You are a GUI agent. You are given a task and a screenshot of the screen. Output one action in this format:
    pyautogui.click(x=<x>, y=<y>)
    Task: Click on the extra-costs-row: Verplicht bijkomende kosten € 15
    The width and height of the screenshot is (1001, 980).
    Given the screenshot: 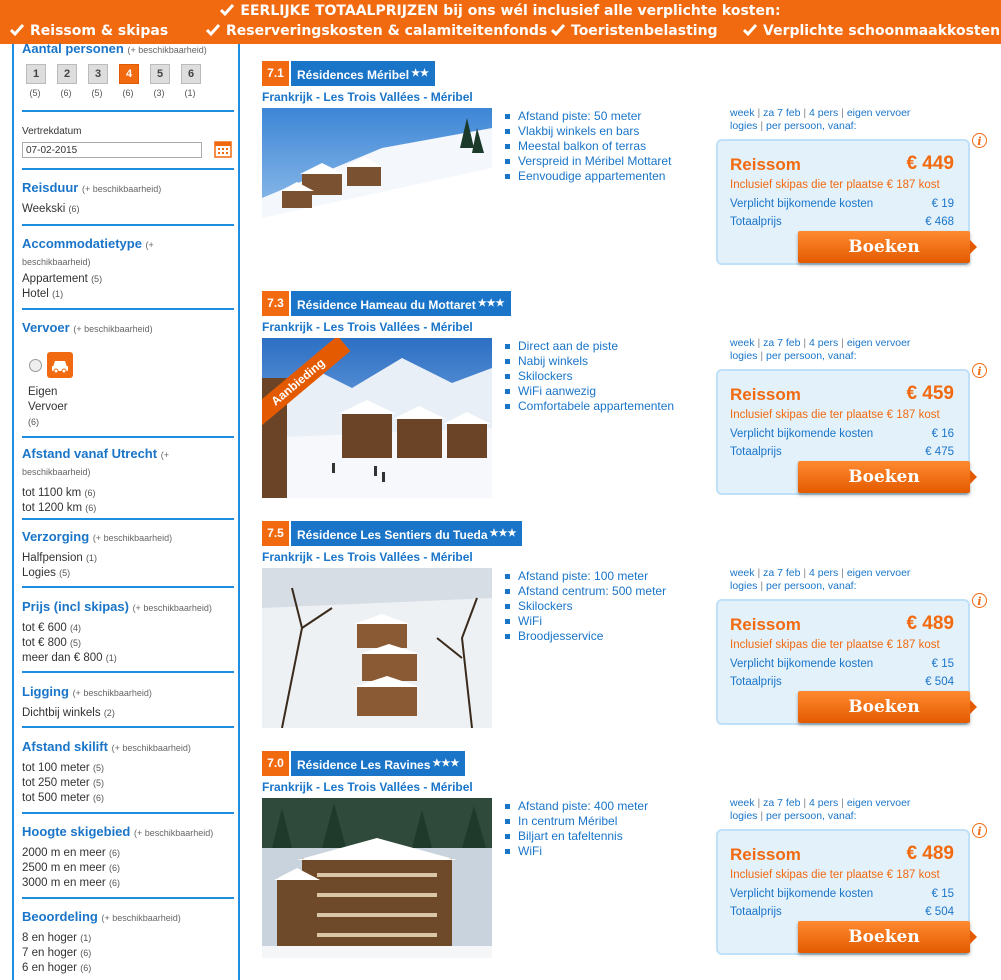 What is the action you would take?
    pyautogui.click(x=842, y=894)
    